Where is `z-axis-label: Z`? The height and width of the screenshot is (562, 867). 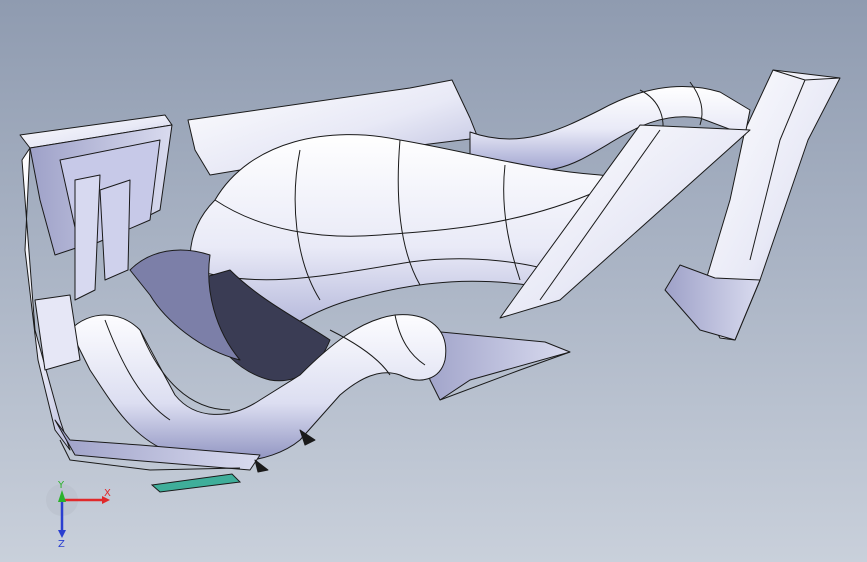
z-axis-label: Z is located at coordinates (61, 544).